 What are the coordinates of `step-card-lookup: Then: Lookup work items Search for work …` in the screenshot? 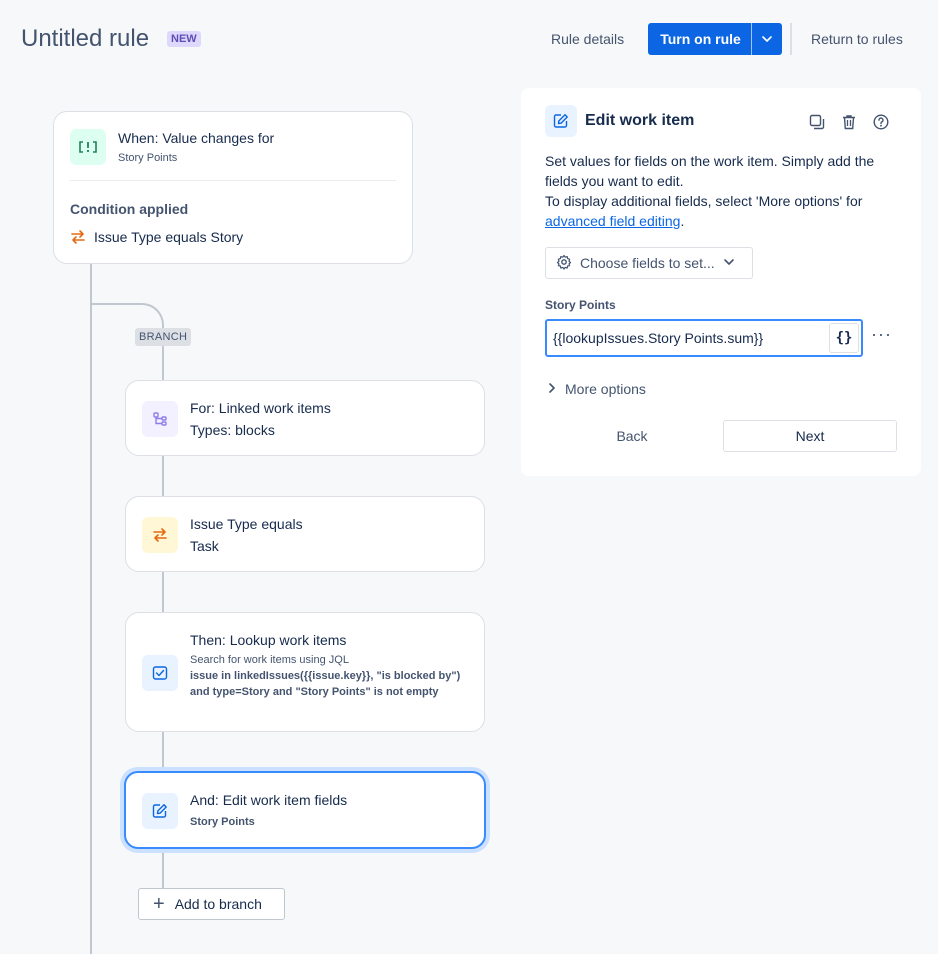 It's located at (305, 672).